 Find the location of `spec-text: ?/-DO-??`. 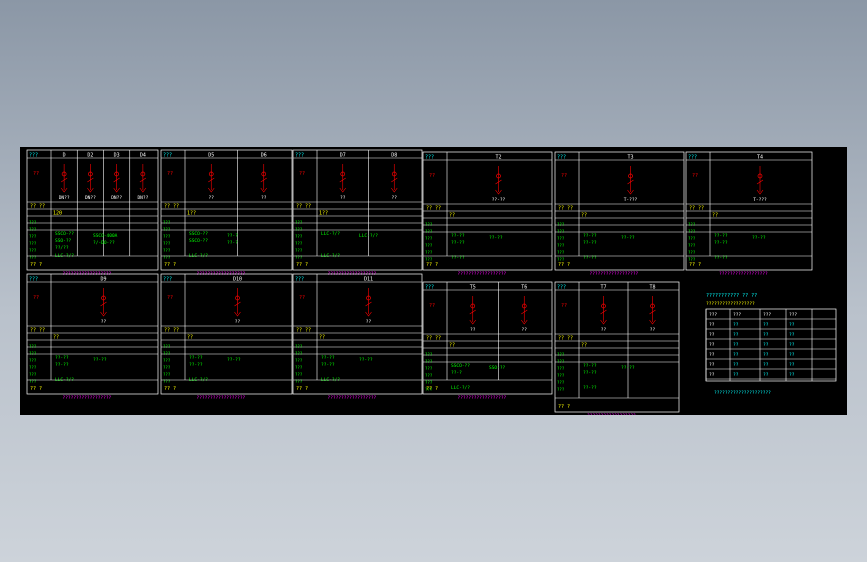

spec-text: ?/-DO-?? is located at coordinates (104, 243).